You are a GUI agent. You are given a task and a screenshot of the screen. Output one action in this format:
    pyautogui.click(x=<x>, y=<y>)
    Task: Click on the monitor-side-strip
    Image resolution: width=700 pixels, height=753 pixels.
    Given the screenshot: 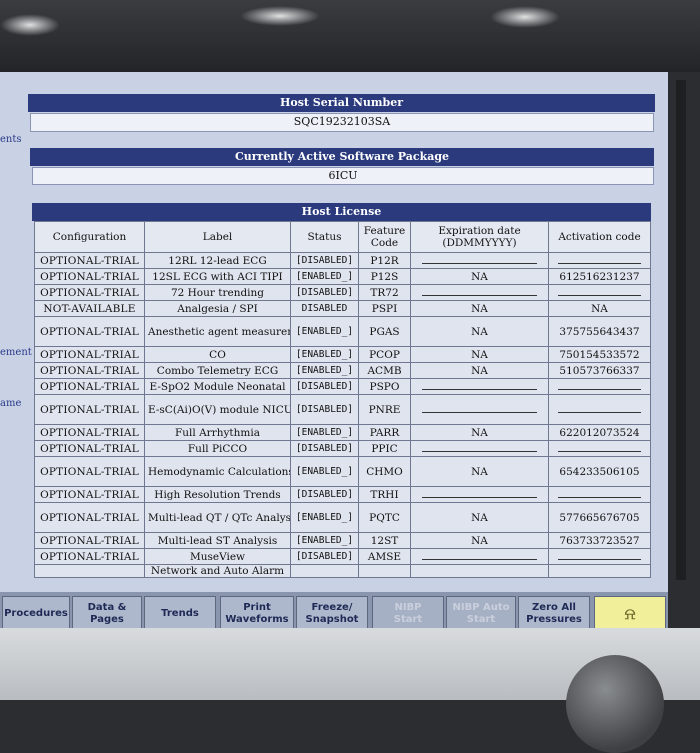 What is the action you would take?
    pyautogui.click(x=681, y=330)
    